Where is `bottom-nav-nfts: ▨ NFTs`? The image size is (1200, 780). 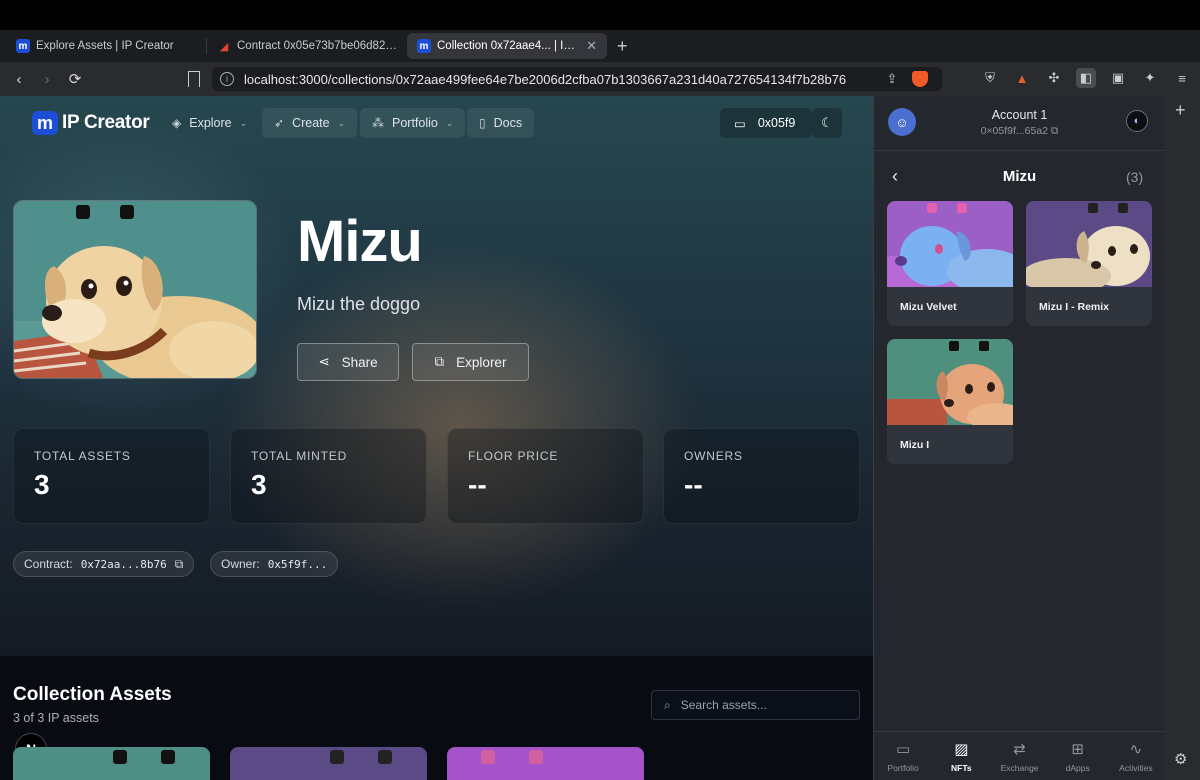
bottom-nav-nfts: ▨ NFTs is located at coordinates (961, 756).